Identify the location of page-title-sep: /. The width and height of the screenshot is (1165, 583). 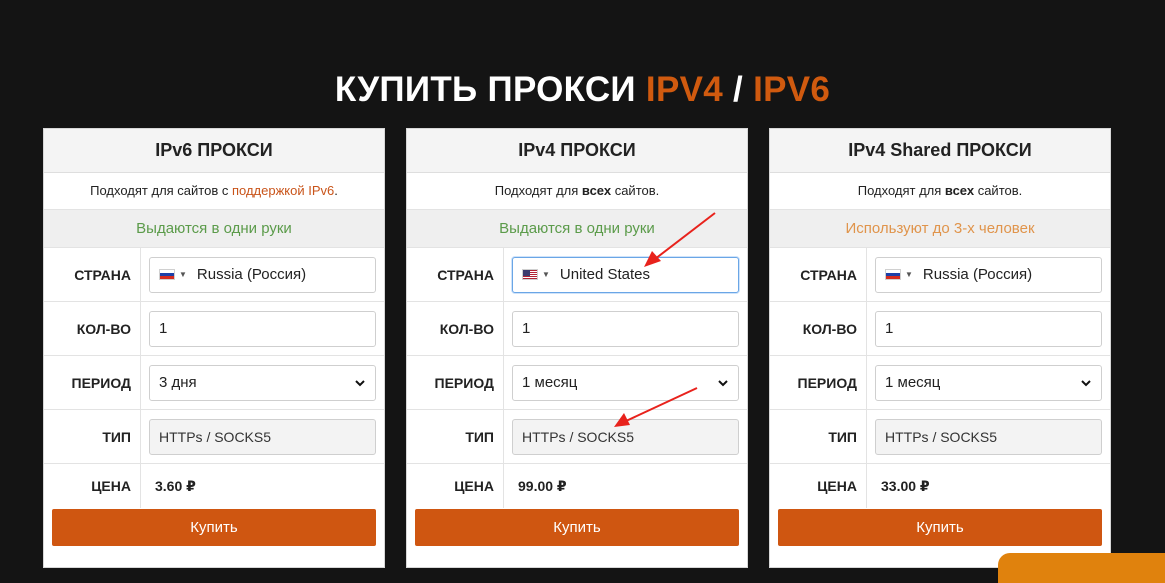
(738, 90).